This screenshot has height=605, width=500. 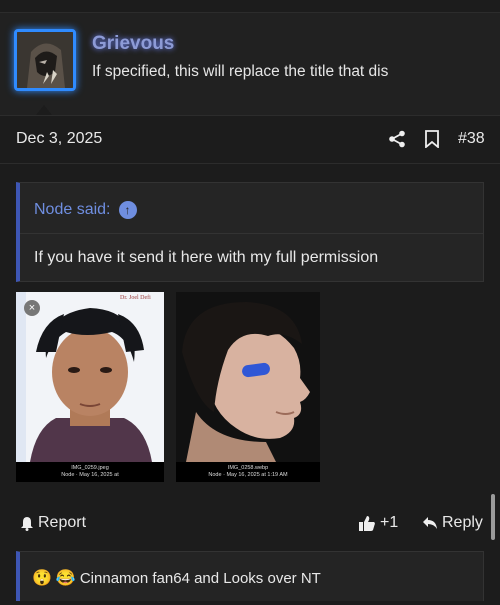 I want to click on quote-header: Node said: ↑, so click(x=85, y=210).